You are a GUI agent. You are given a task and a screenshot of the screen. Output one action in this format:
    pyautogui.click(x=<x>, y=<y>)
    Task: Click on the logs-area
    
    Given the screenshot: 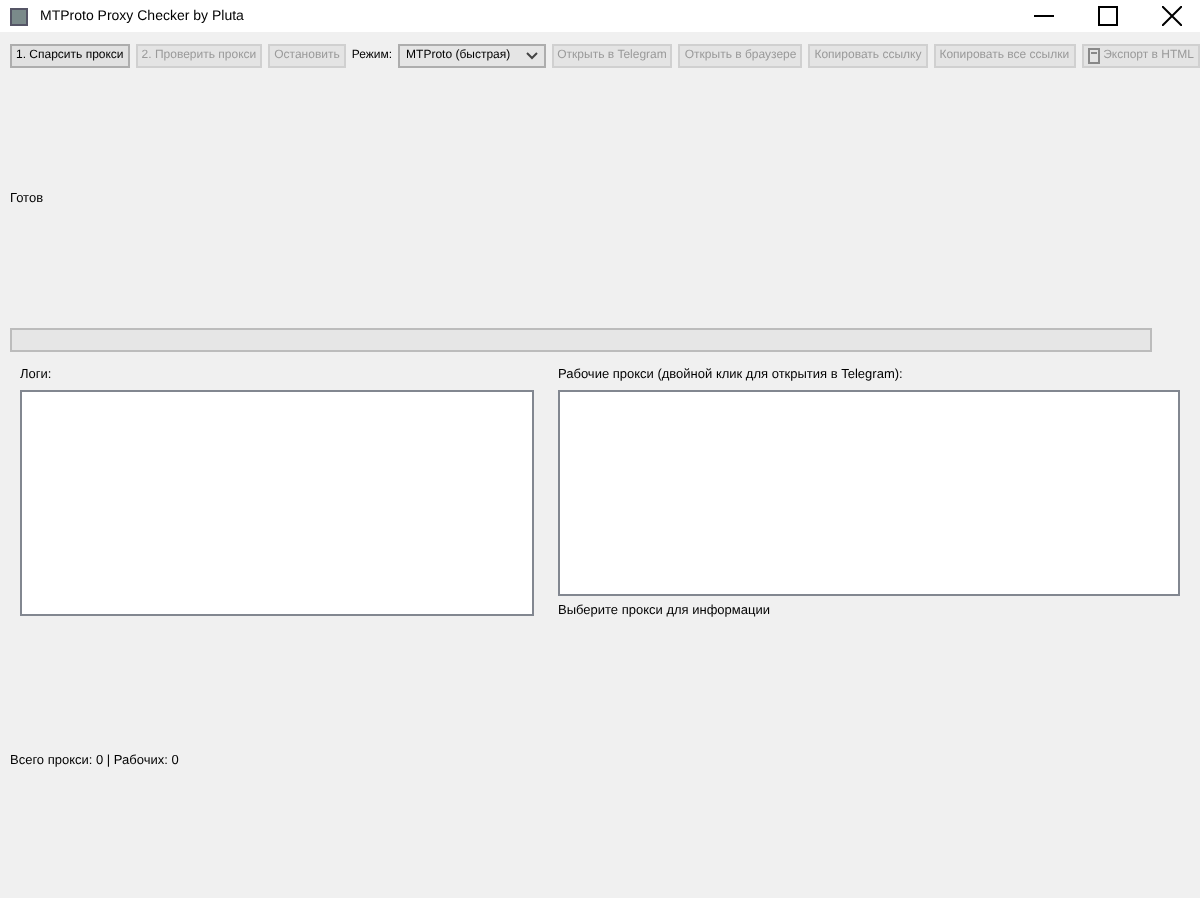 What is the action you would take?
    pyautogui.click(x=277, y=503)
    